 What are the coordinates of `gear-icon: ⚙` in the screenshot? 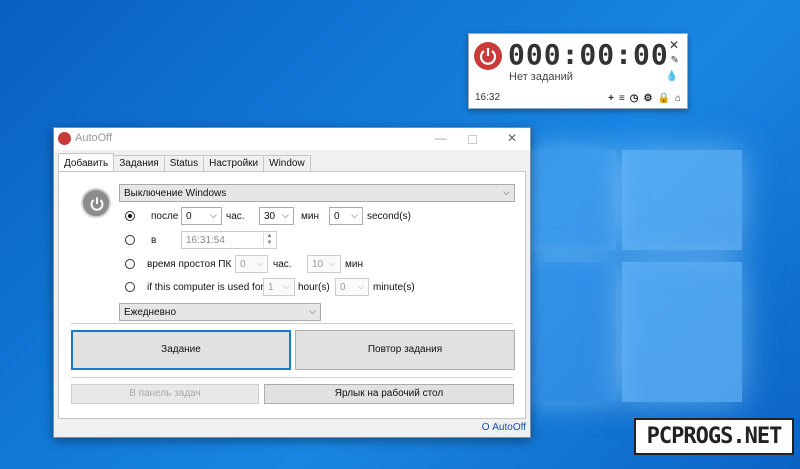 It's located at (648, 98).